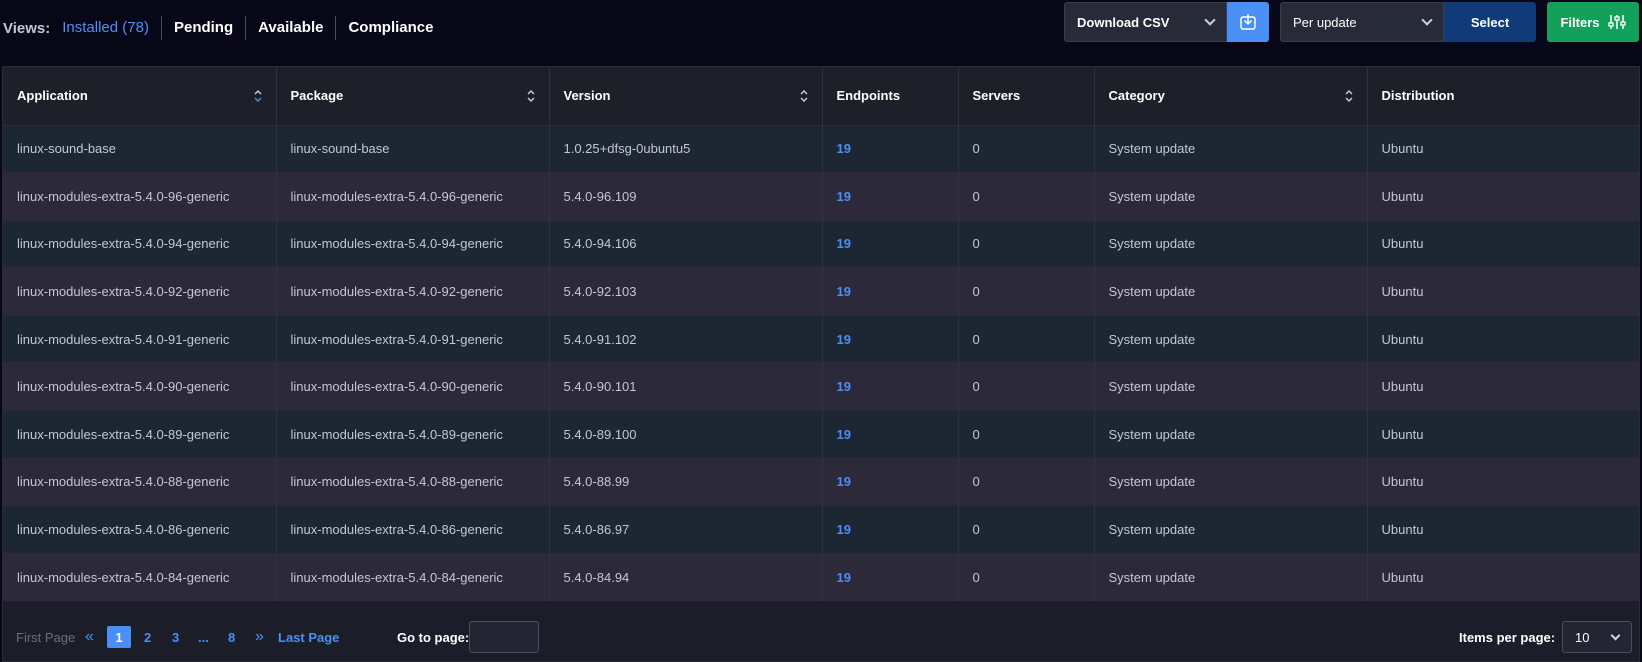 This screenshot has width=1642, height=662. What do you see at coordinates (686, 386) in the screenshot?
I see `cell-version: 5.4.0-90.101` at bounding box center [686, 386].